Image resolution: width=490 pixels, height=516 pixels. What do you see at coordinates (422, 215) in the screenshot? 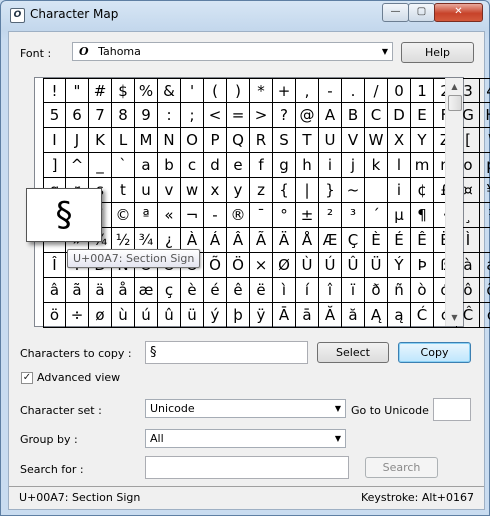
I see `character-cell: ¶` at bounding box center [422, 215].